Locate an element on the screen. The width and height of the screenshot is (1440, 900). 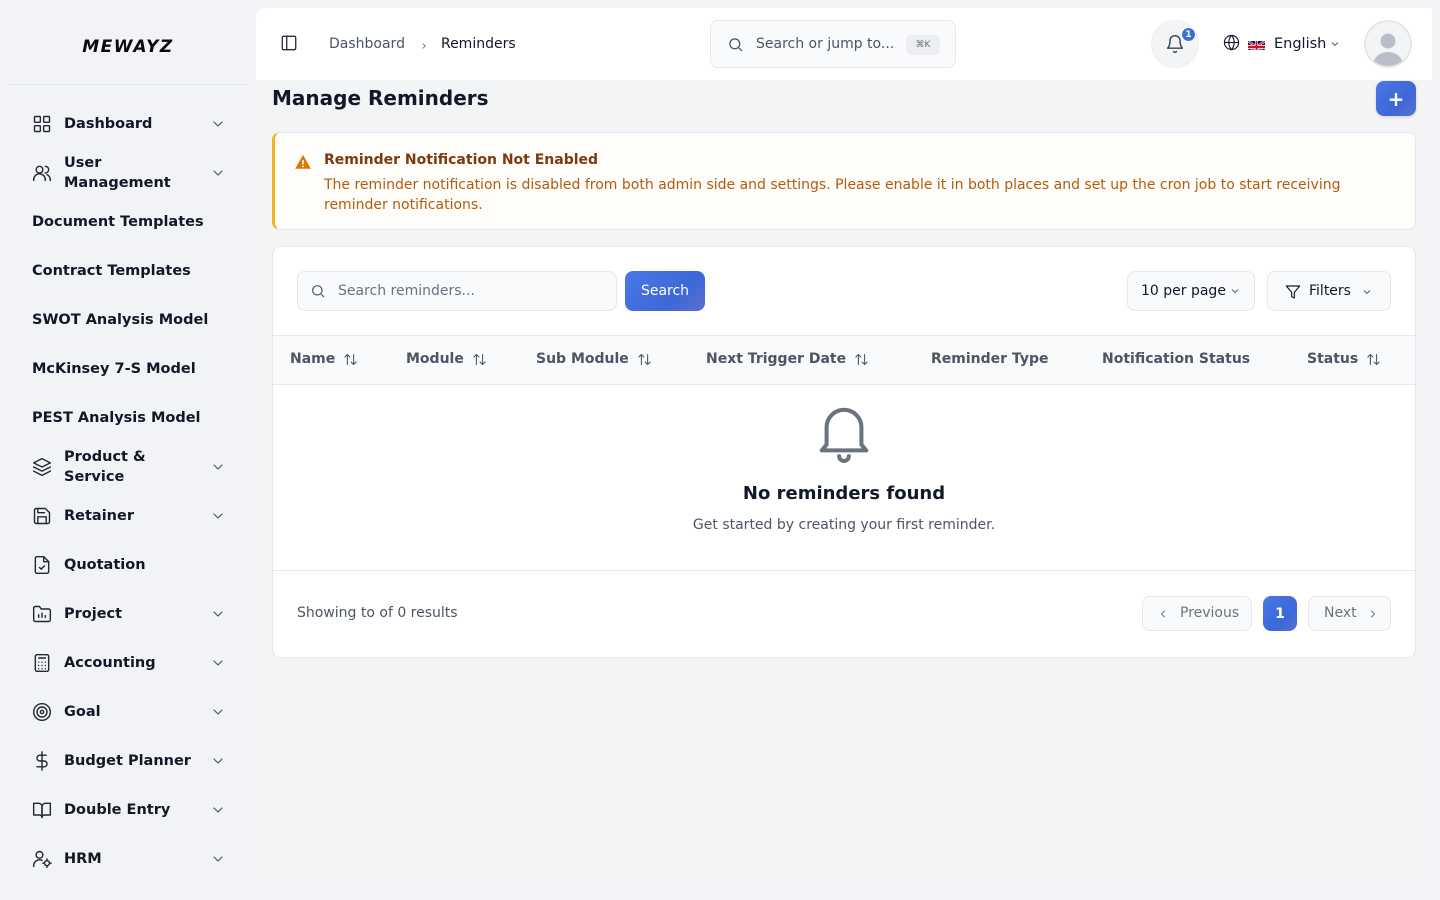
logo-divider is located at coordinates (128, 84).